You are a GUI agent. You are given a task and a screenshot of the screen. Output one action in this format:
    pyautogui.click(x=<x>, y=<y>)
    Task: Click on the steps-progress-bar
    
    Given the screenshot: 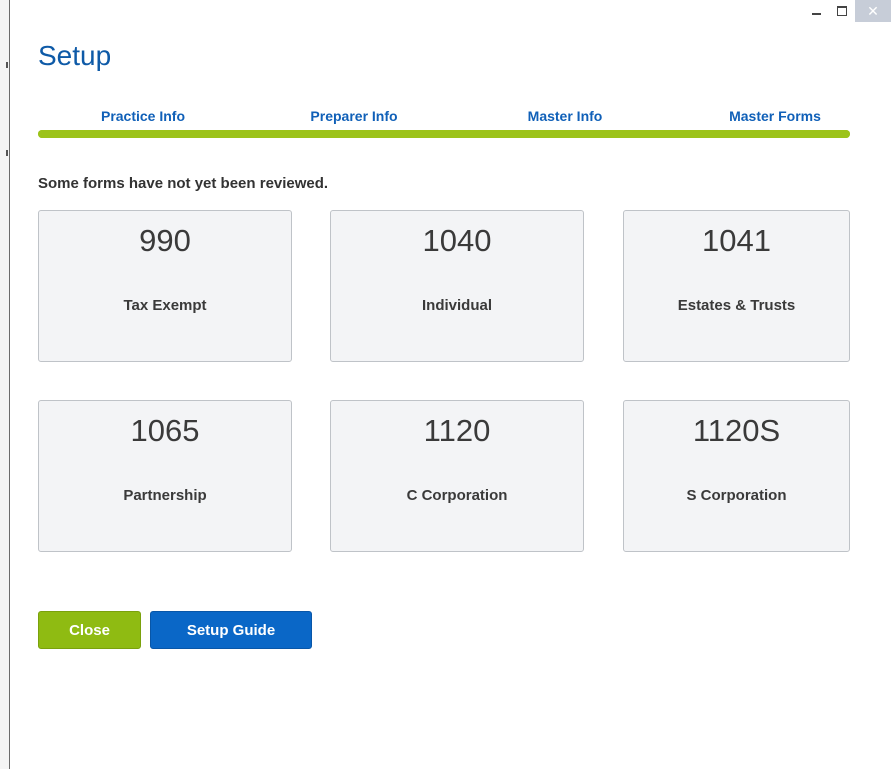 What is the action you would take?
    pyautogui.click(x=444, y=134)
    